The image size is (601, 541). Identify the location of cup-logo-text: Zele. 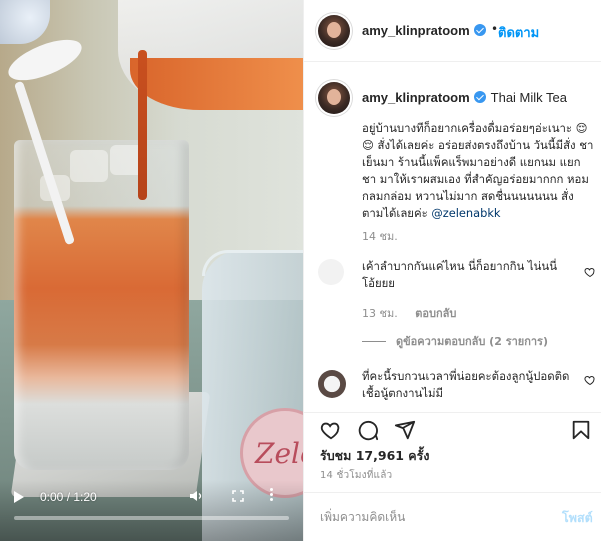
(279, 453).